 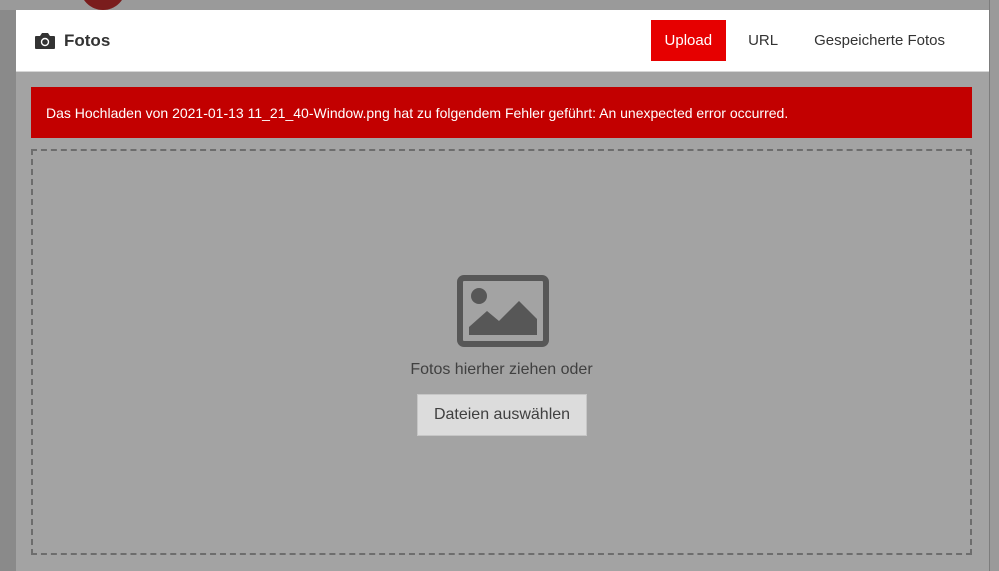 I want to click on dropzone-hint: Fotos hierher ziehen oder, so click(x=501, y=369).